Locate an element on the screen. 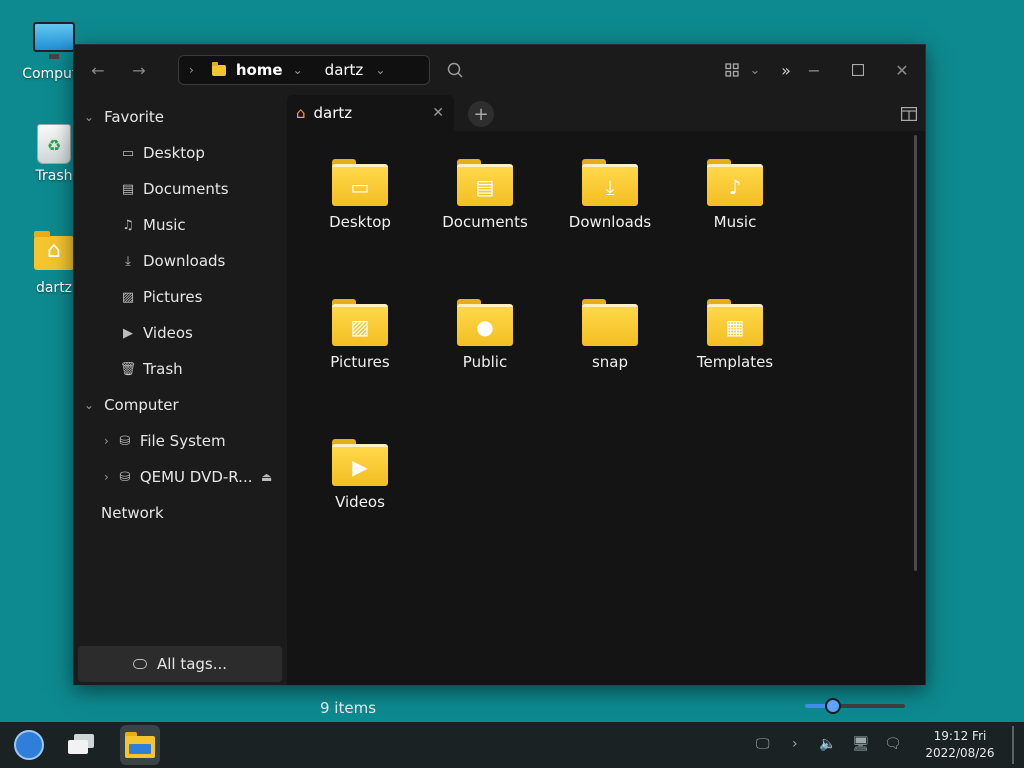 The height and width of the screenshot is (768, 1024). sidebar-header-favorite: ⌄ Favorite is located at coordinates (180, 117).